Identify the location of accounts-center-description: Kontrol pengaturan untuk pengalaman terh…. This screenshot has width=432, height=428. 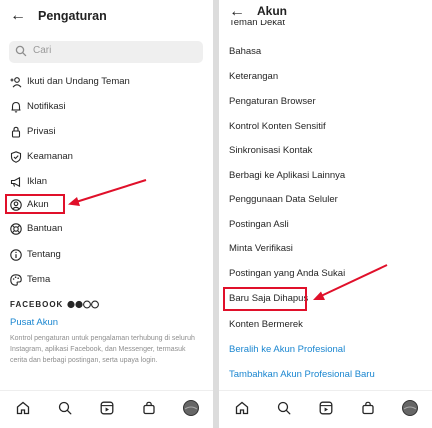
(102, 349).